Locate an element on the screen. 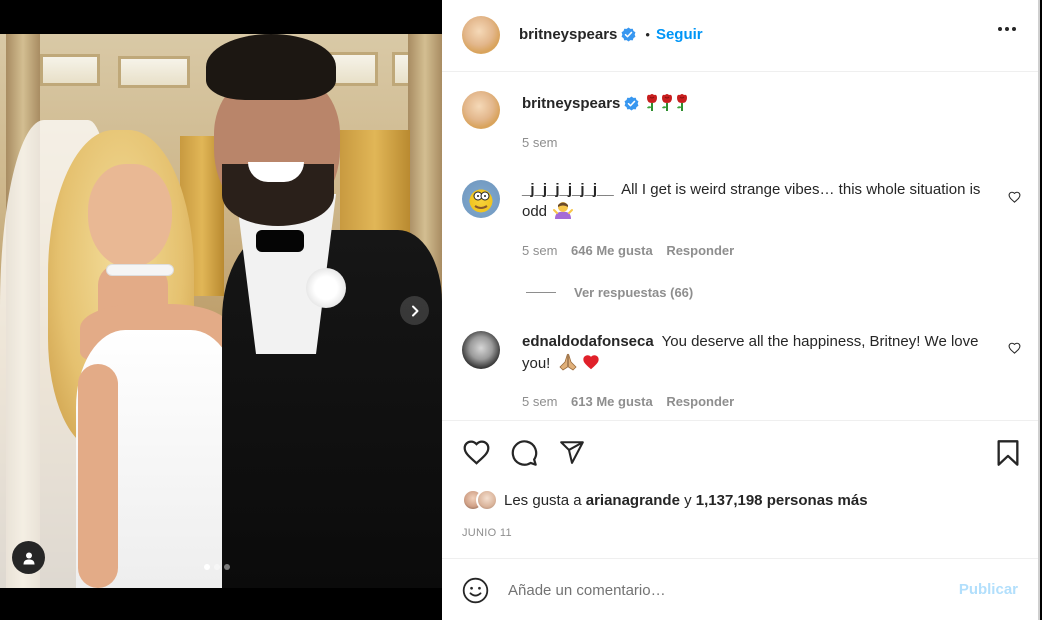  user-tag-icon is located at coordinates (28, 558).